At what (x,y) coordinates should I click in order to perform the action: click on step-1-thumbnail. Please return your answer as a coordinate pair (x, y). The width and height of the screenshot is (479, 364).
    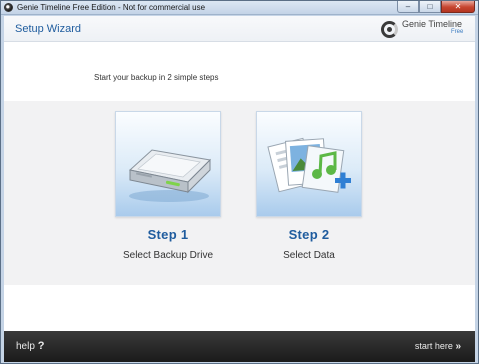
    Looking at the image, I should click on (168, 164).